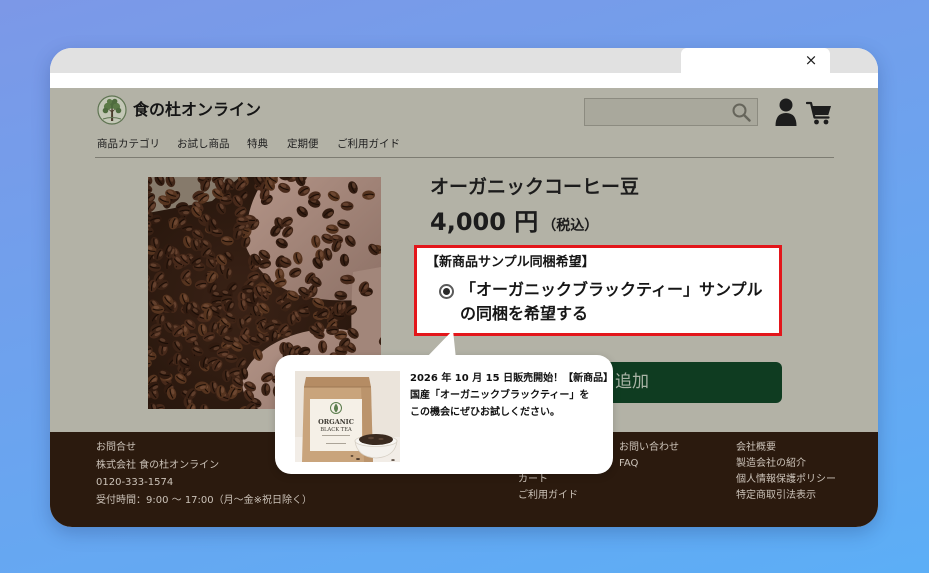 The image size is (929, 573). I want to click on product-title: オーガニックコーヒー豆, so click(535, 187).